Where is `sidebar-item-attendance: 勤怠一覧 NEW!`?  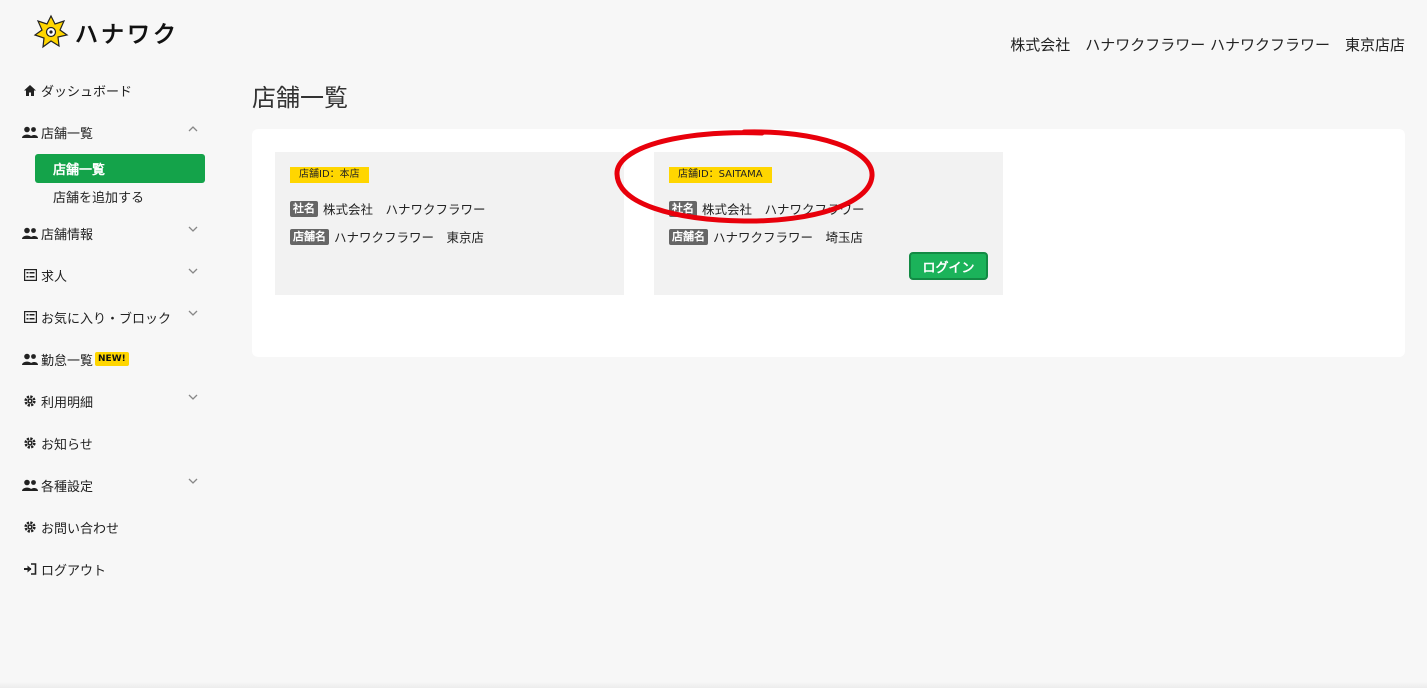 sidebar-item-attendance: 勤怠一覧 NEW! is located at coordinates (111, 359).